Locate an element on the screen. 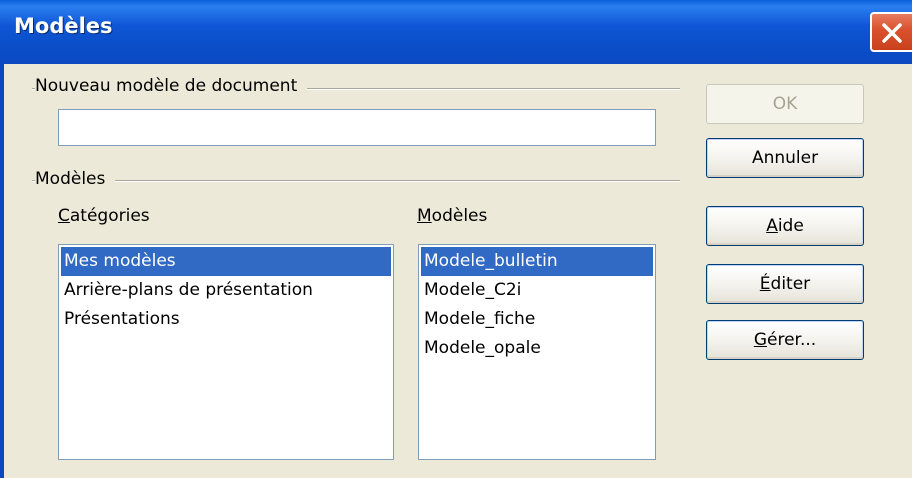 This screenshot has width=912, height=478. template-item-fiche: Modele_fiche is located at coordinates (537, 319).